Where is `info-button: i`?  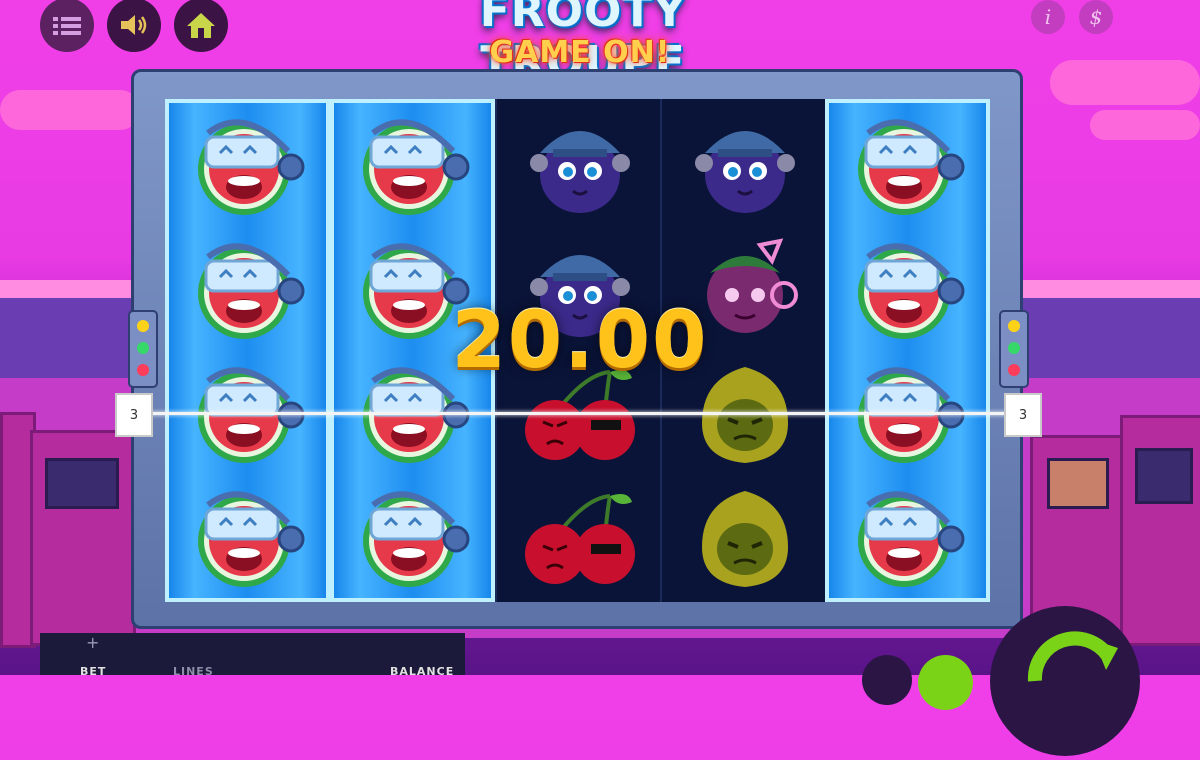
info-button: i is located at coordinates (1048, 17).